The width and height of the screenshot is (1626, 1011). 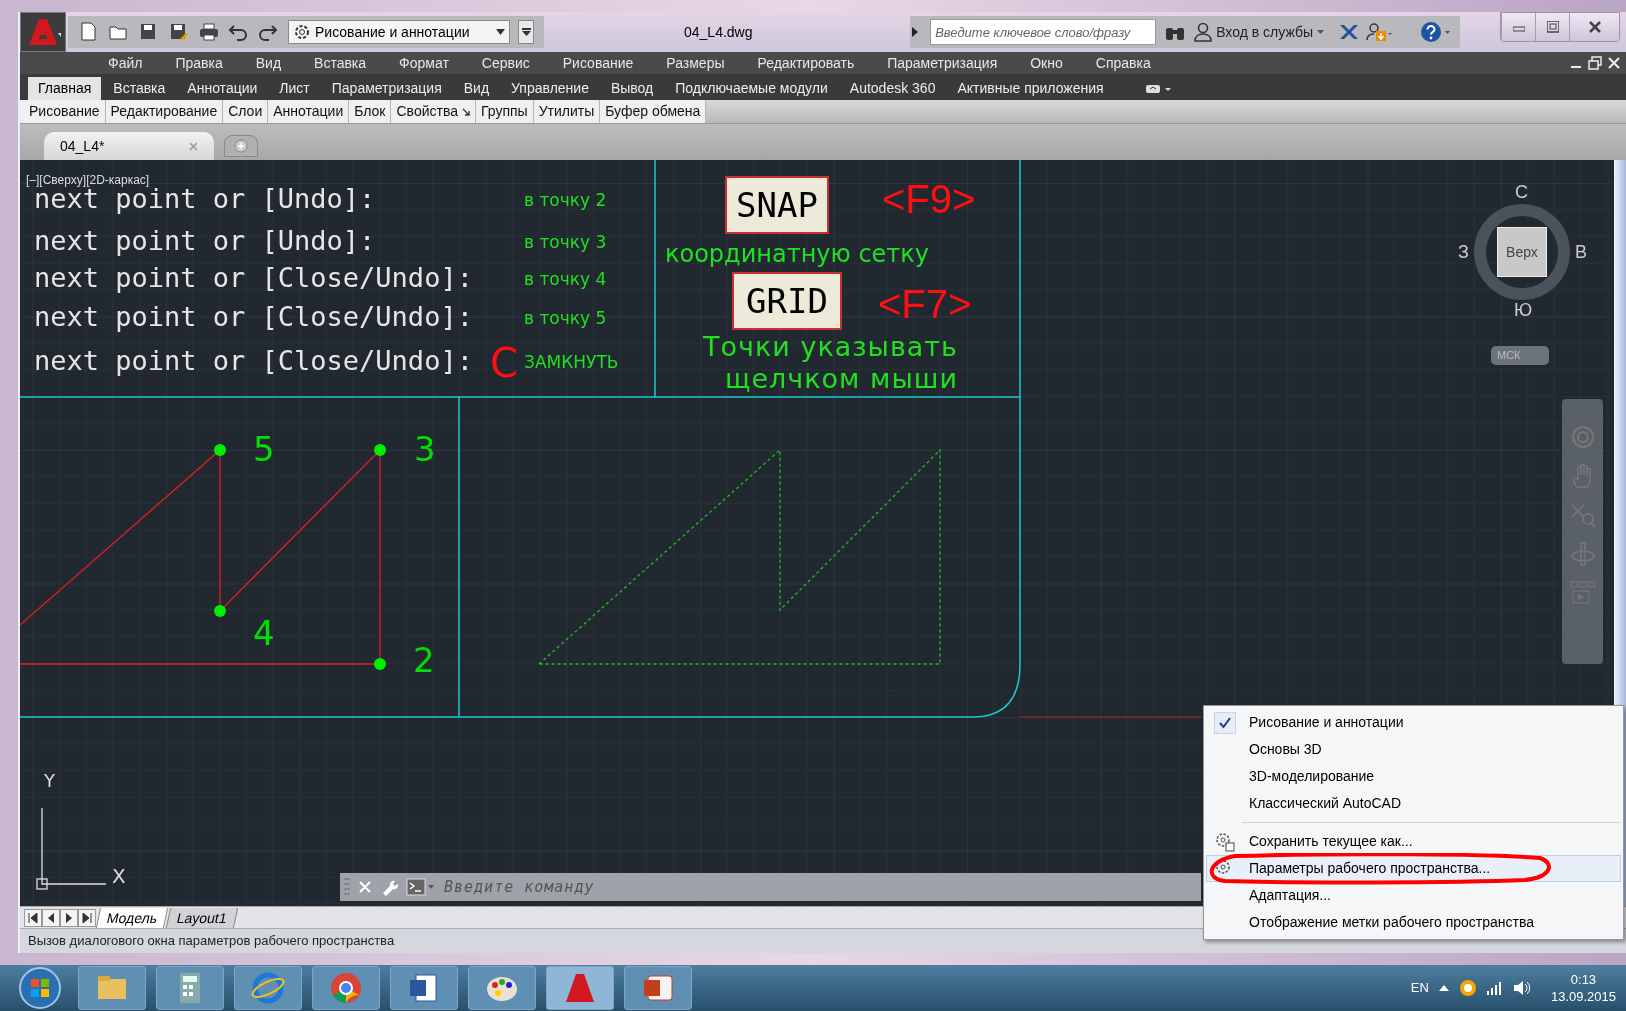 I want to click on menu-item: Сервис, so click(x=505, y=63).